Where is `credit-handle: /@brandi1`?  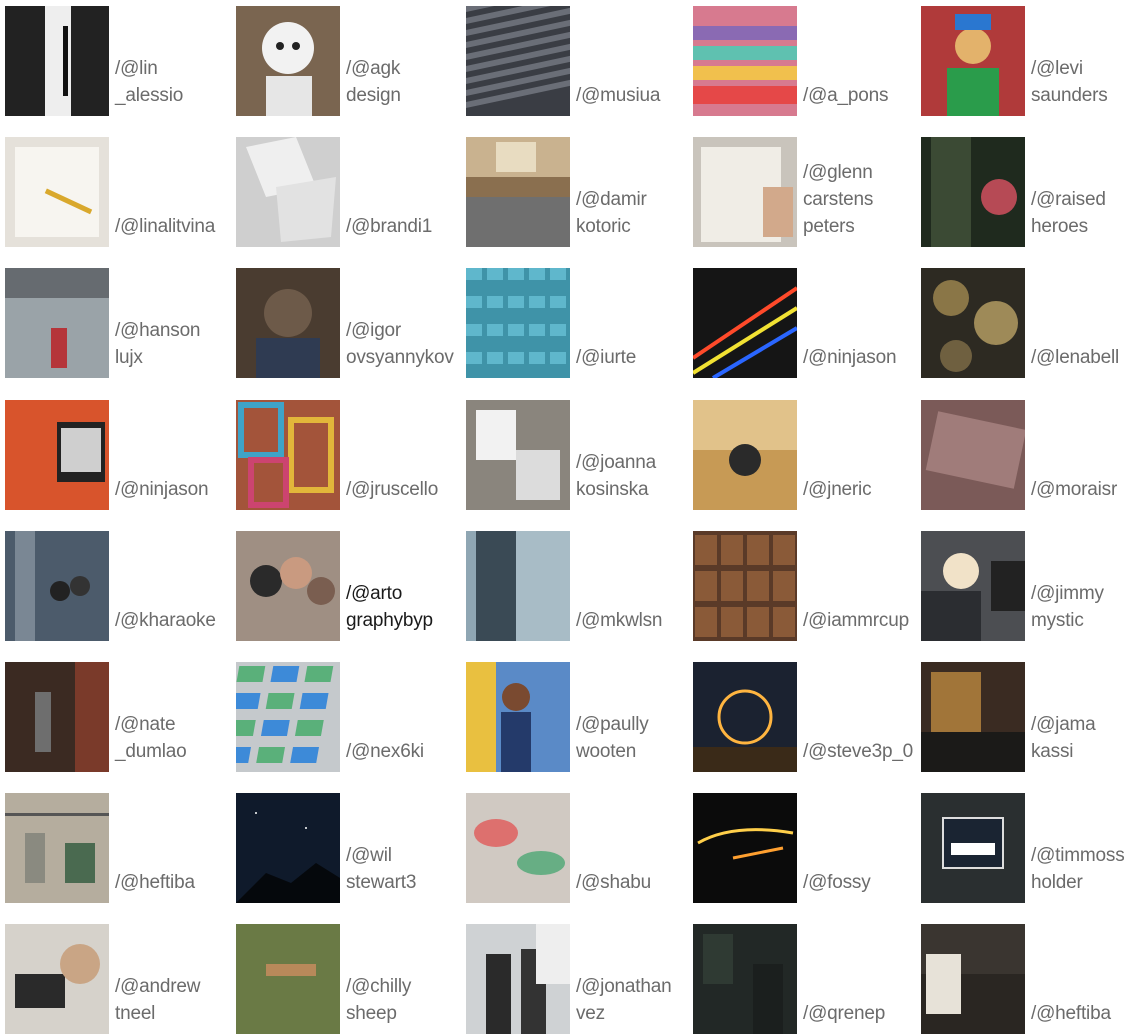
credit-handle: /@brandi1 is located at coordinates (389, 226).